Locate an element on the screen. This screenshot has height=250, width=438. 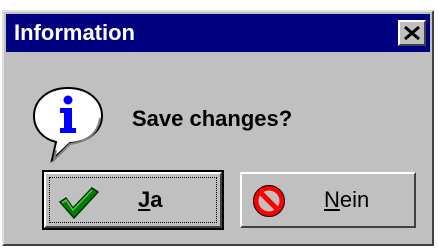
no-symbol-icon is located at coordinates (269, 201).